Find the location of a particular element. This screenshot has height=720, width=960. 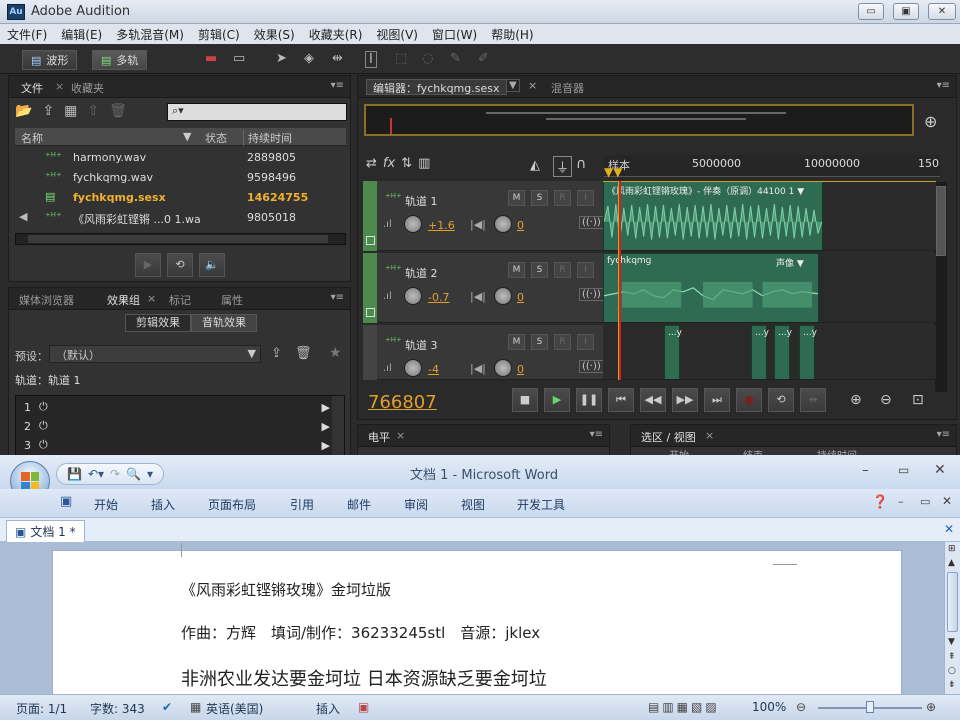

audio-clip: 《风雨彩虹铿锵玫瑰》- 伴奏（原调）44100 1 ▼ is located at coordinates (713, 215).